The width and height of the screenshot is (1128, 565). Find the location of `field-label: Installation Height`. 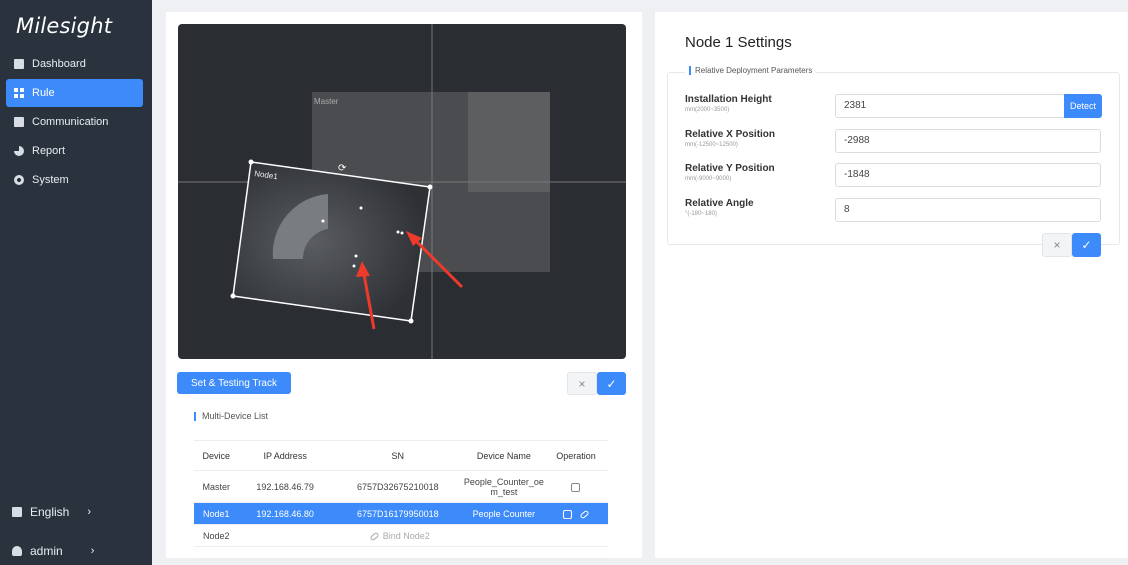

field-label: Installation Height is located at coordinates (728, 99).